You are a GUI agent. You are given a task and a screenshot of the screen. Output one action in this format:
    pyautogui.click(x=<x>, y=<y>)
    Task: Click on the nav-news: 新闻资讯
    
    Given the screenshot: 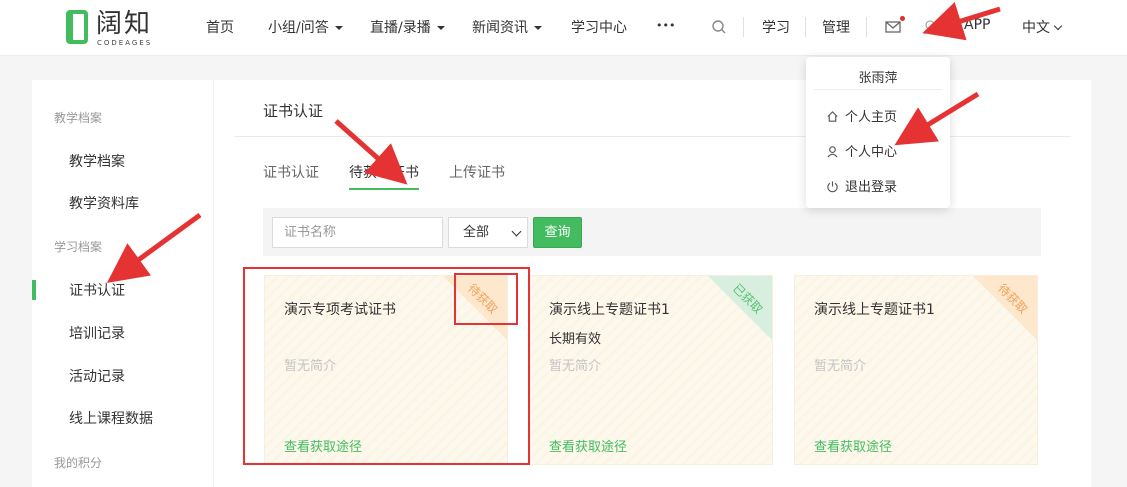 What is the action you would take?
    pyautogui.click(x=507, y=27)
    